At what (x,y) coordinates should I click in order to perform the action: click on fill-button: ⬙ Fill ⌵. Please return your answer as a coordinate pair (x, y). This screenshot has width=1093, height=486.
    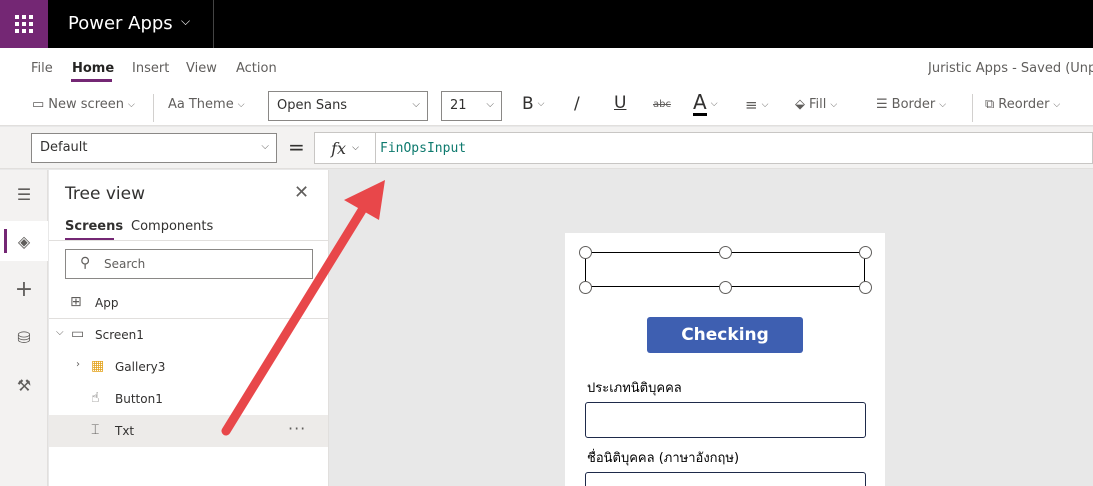
    Looking at the image, I should click on (816, 104).